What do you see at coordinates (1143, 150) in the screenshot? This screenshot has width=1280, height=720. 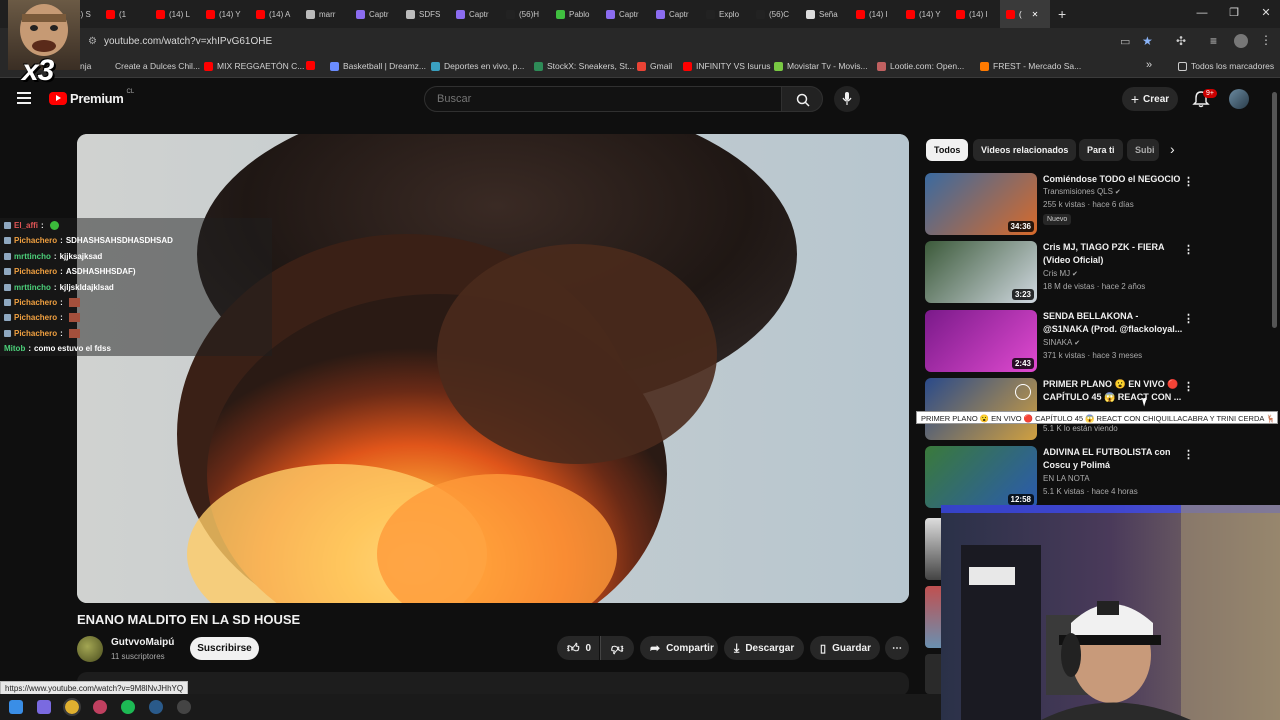 I see `chip-uploaded: Subi` at bounding box center [1143, 150].